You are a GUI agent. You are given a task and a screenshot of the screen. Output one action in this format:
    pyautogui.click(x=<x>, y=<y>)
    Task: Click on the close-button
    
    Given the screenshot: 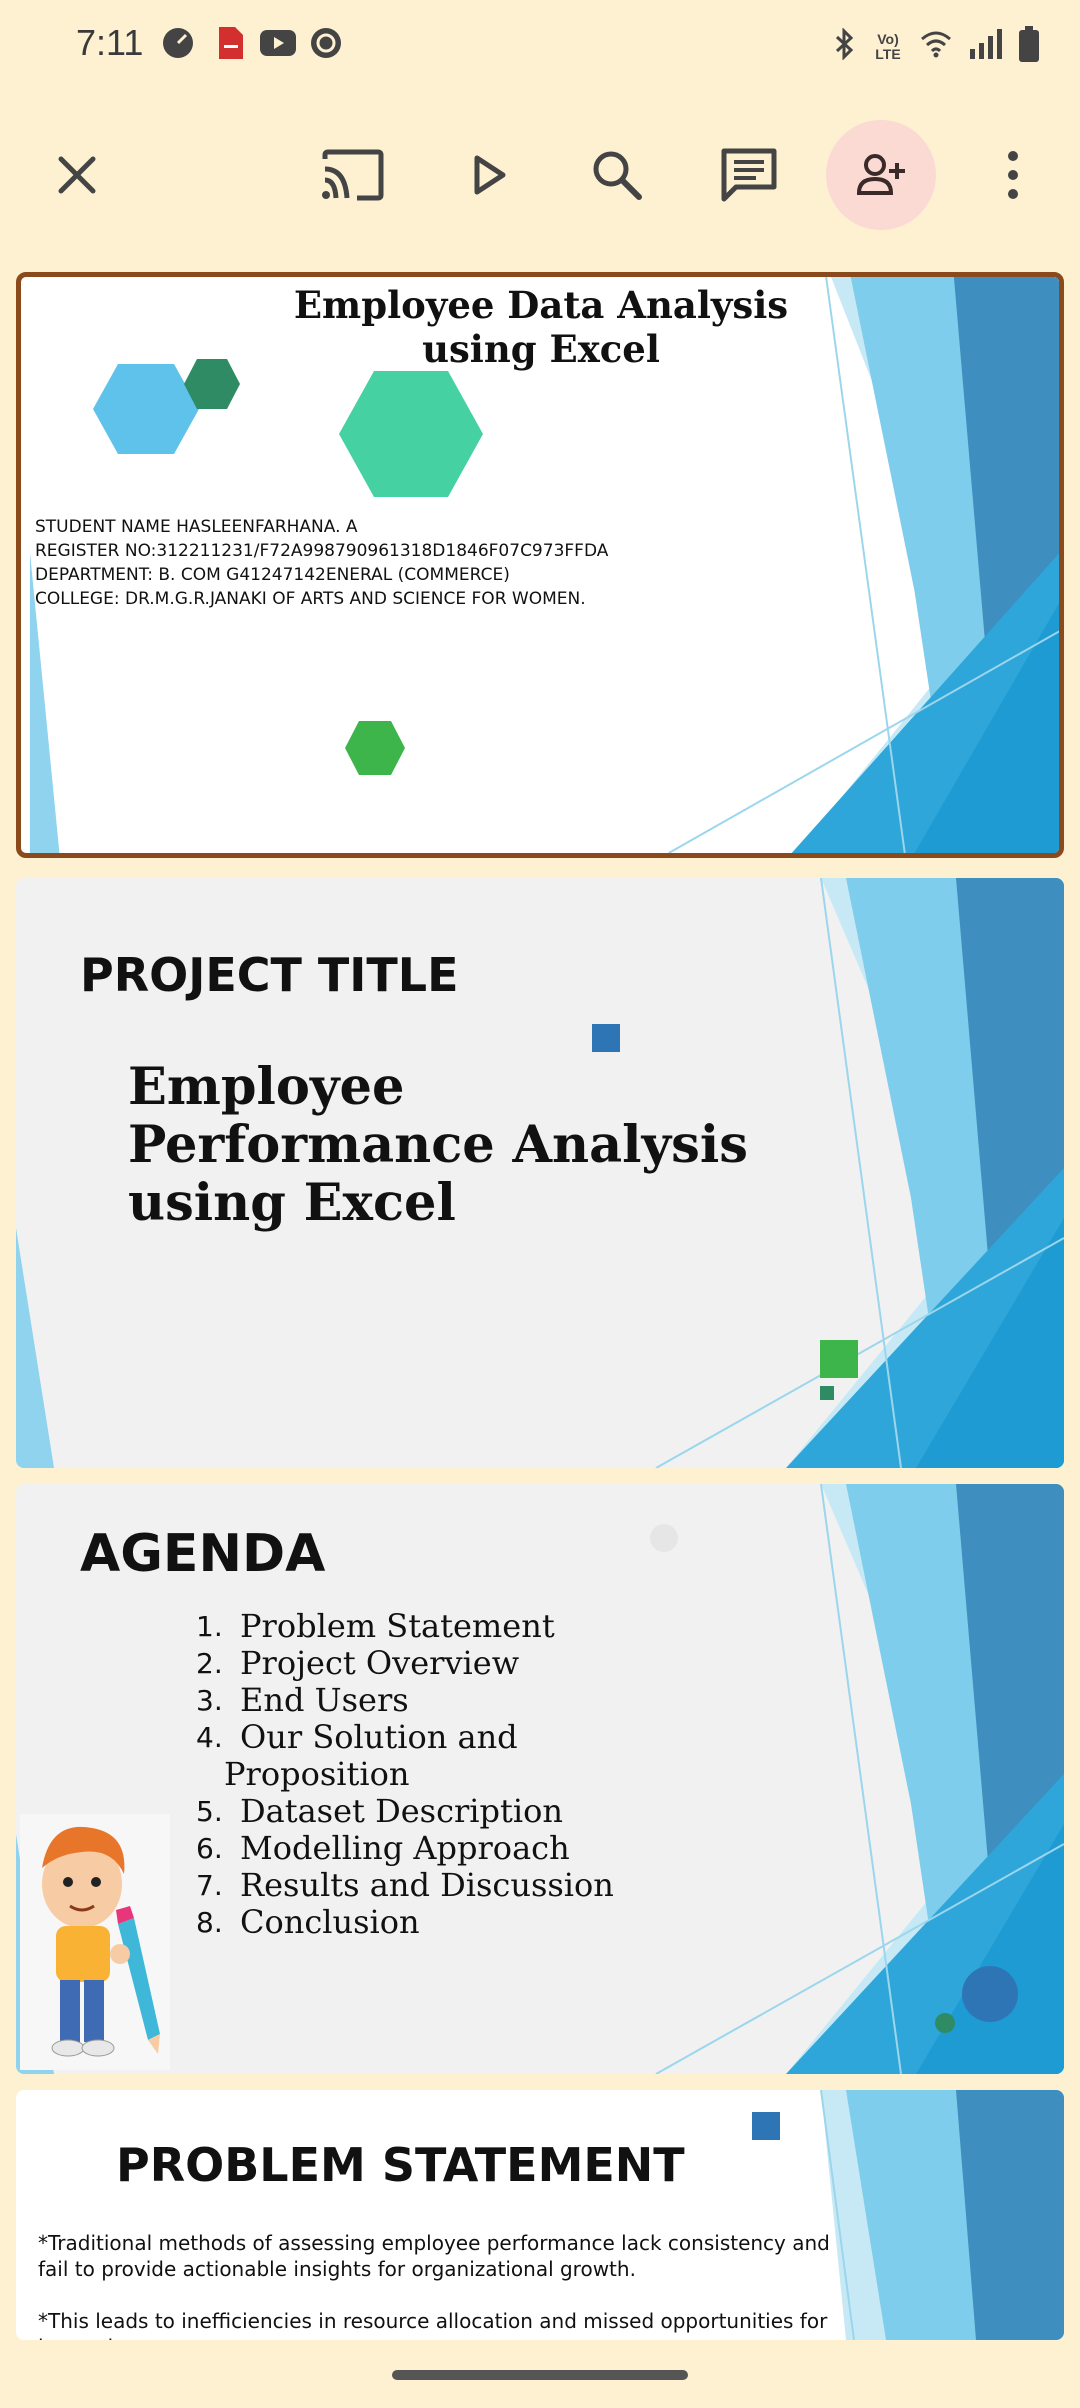 What is the action you would take?
    pyautogui.click(x=77, y=175)
    